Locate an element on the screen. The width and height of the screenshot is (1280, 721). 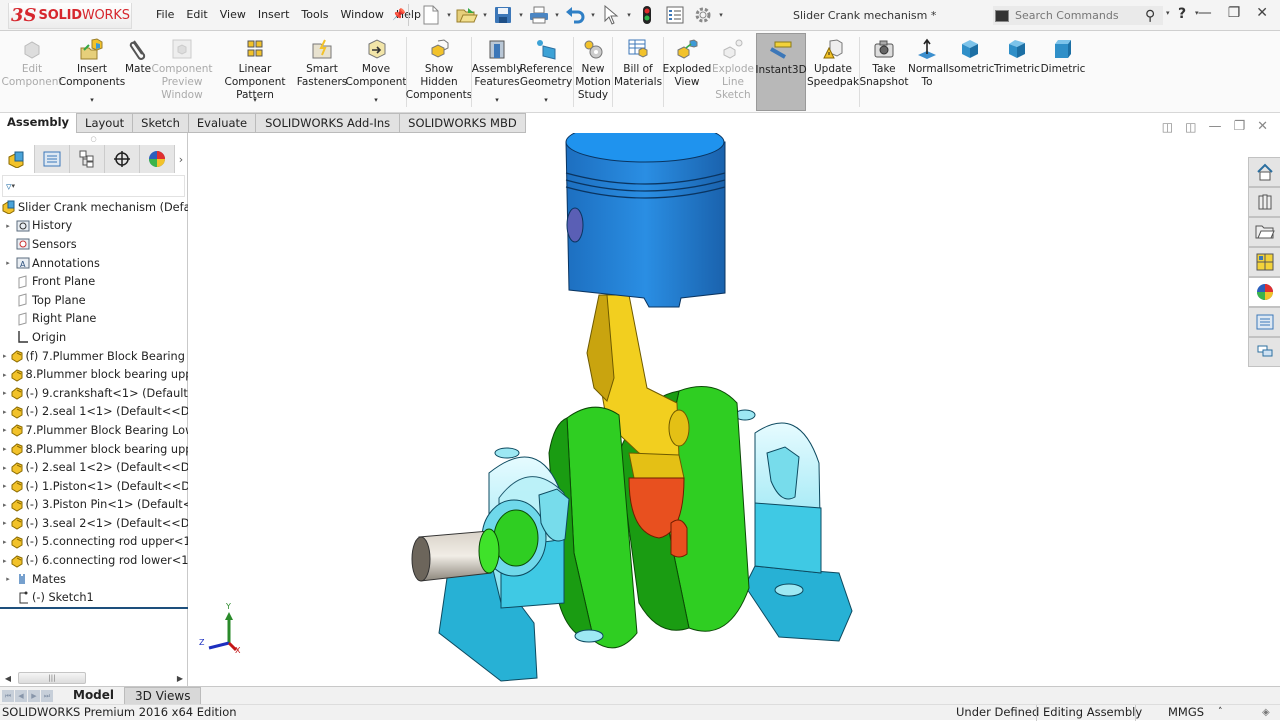
filter-button: ▿ ▾ is located at coordinates (93, 186).